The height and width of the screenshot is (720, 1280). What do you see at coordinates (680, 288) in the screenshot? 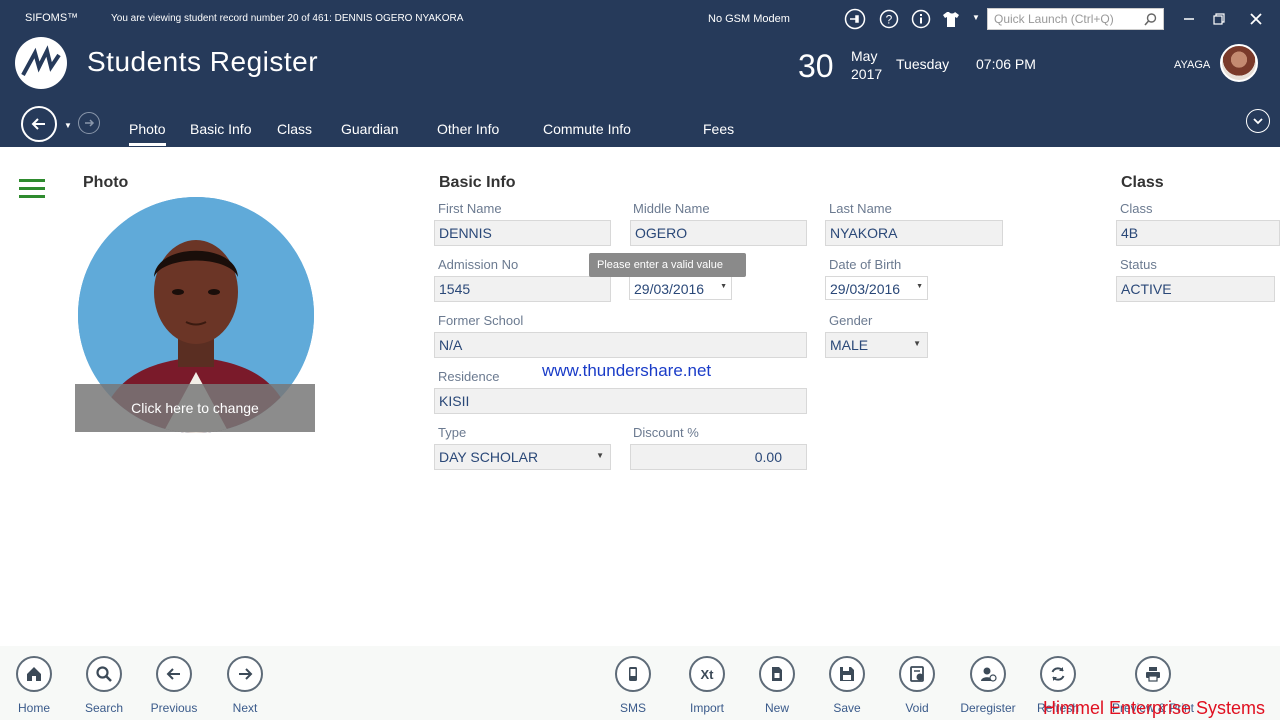
I see `admission-date-picker: 29/03/2016 ▼` at bounding box center [680, 288].